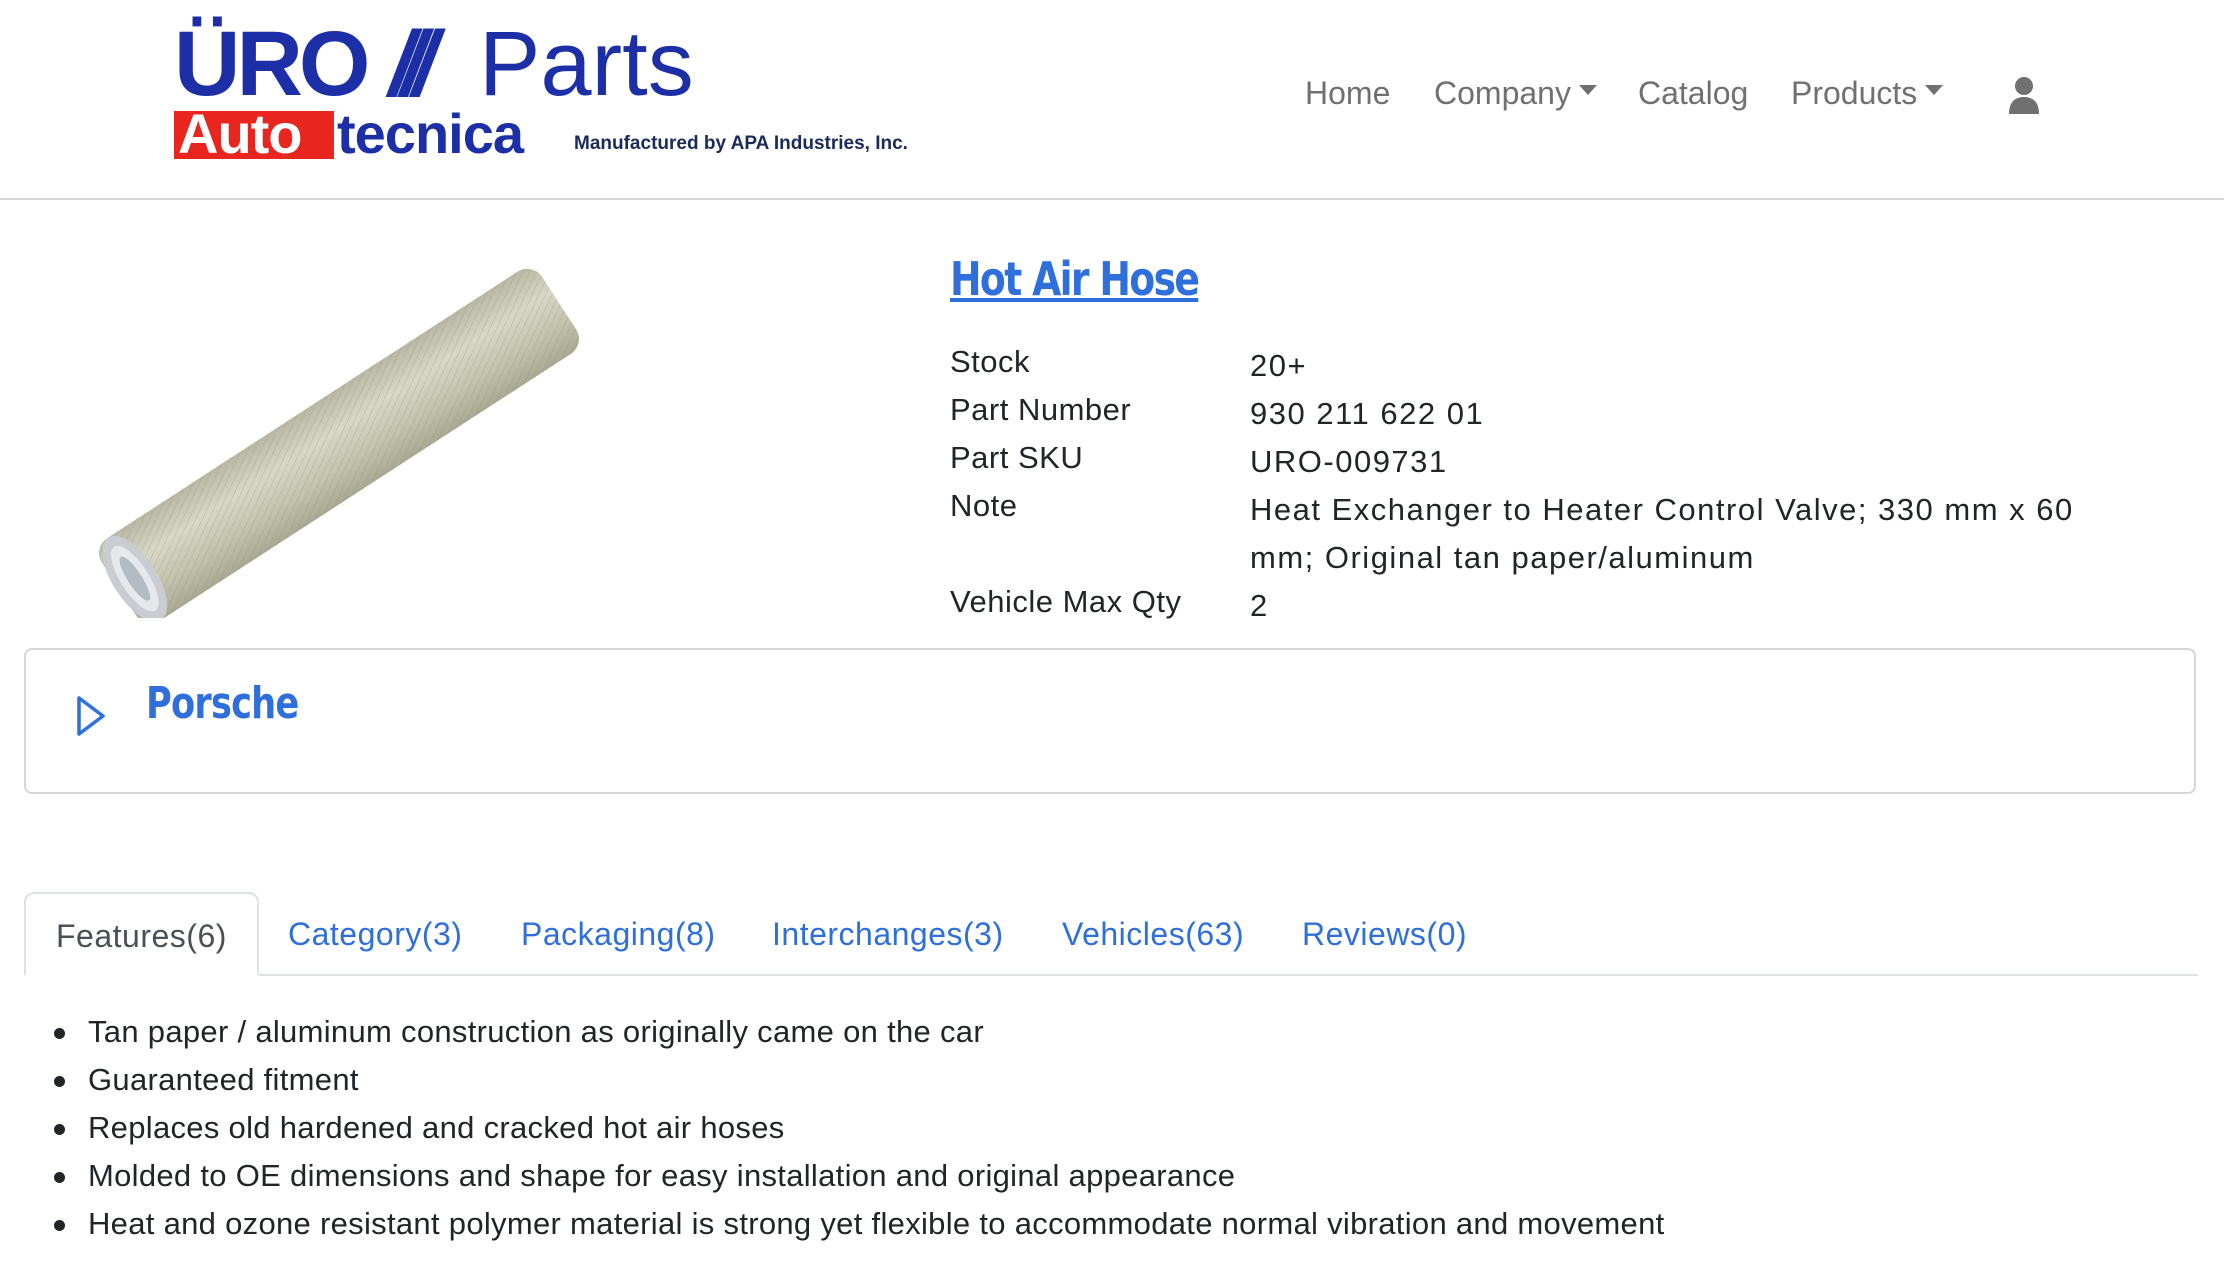 This screenshot has height=1264, width=2224. Describe the element at coordinates (1447, 934) in the screenshot. I see `tab-reviews-count: (0)` at that location.